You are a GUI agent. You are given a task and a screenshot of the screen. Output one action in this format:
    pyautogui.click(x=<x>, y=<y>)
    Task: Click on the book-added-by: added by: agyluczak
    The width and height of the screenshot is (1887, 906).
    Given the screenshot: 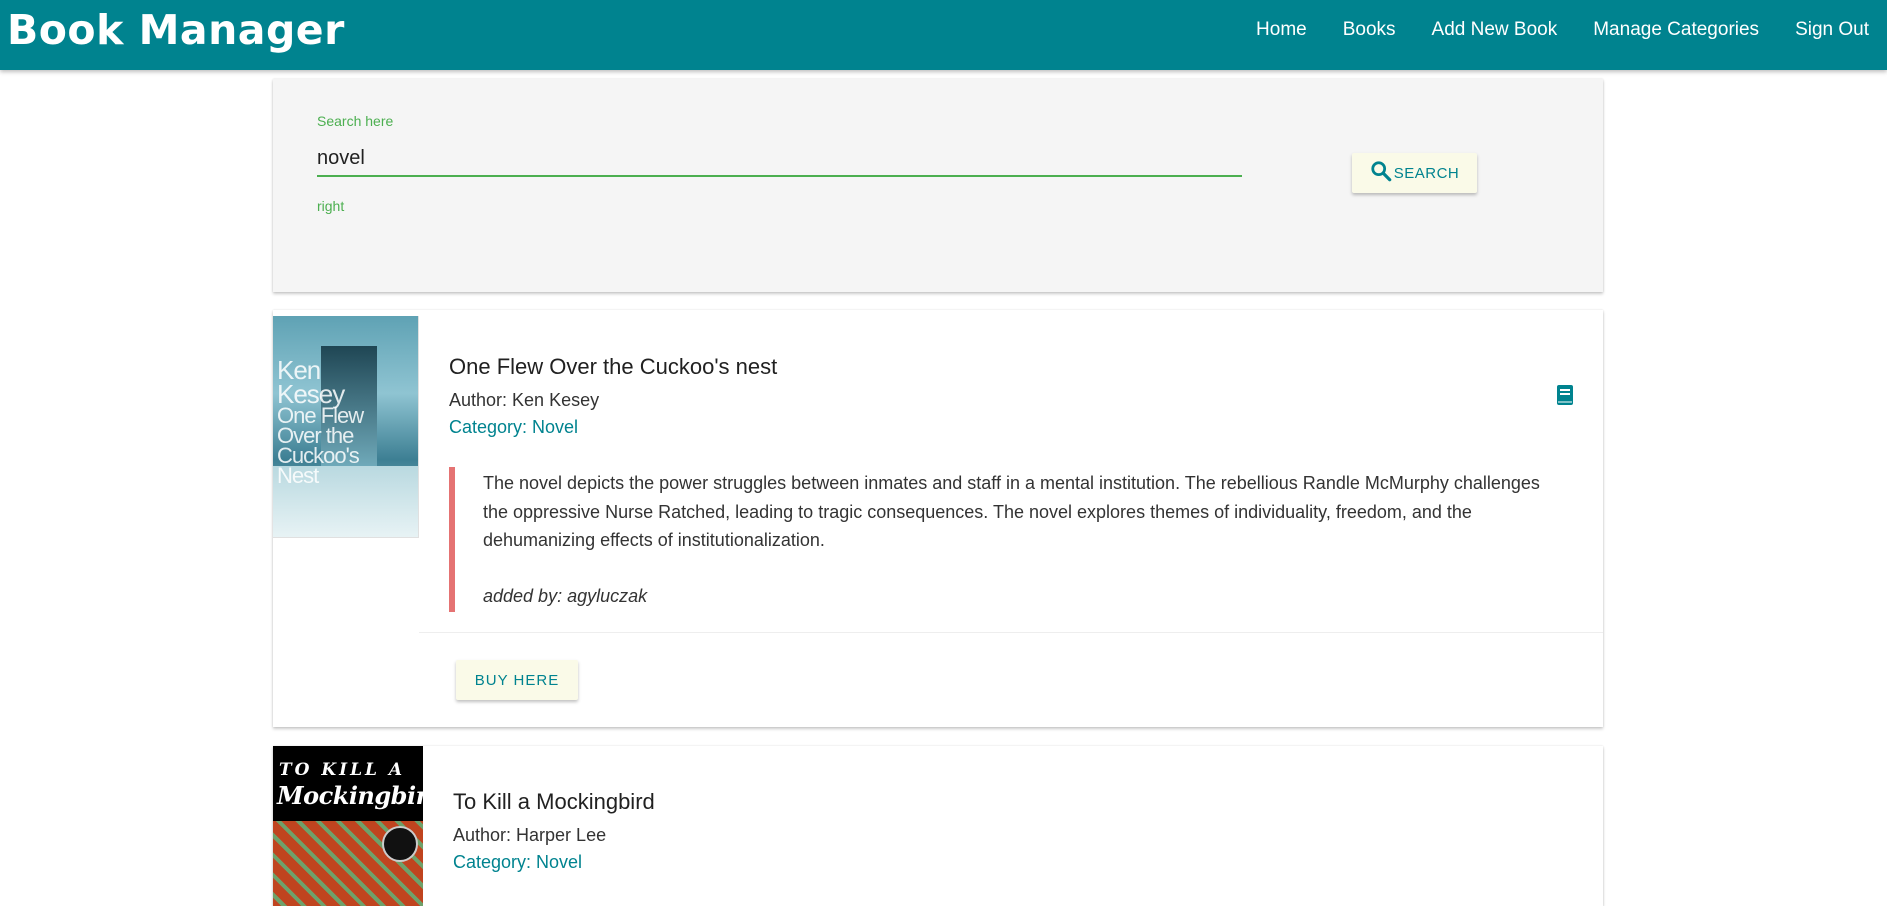 What is the action you would take?
    pyautogui.click(x=565, y=595)
    